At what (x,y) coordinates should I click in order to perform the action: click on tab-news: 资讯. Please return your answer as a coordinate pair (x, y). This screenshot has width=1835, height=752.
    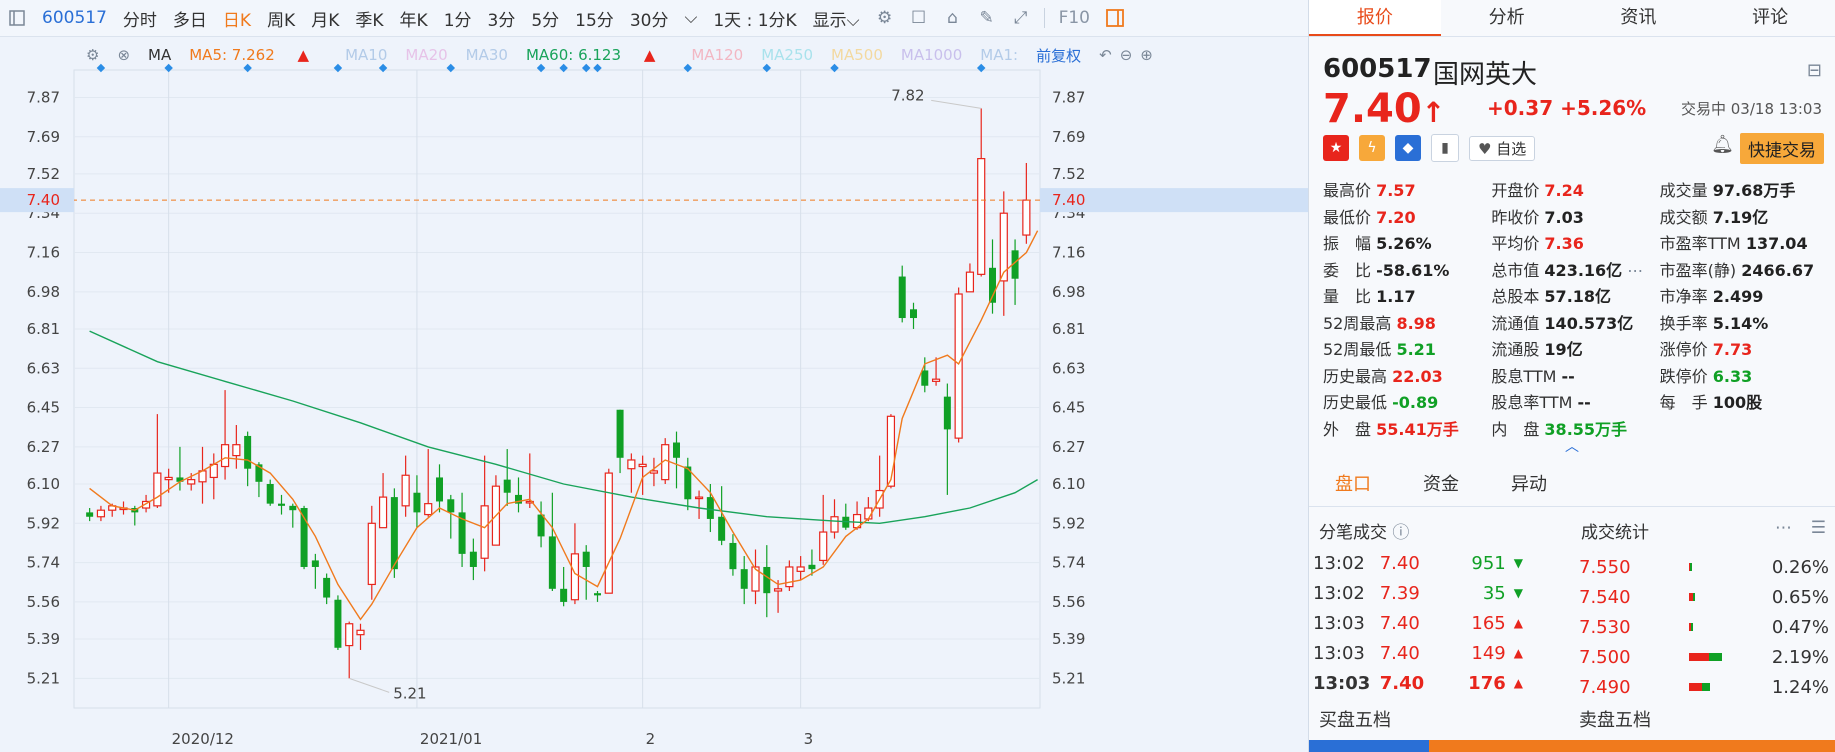
    Looking at the image, I should click on (1639, 18).